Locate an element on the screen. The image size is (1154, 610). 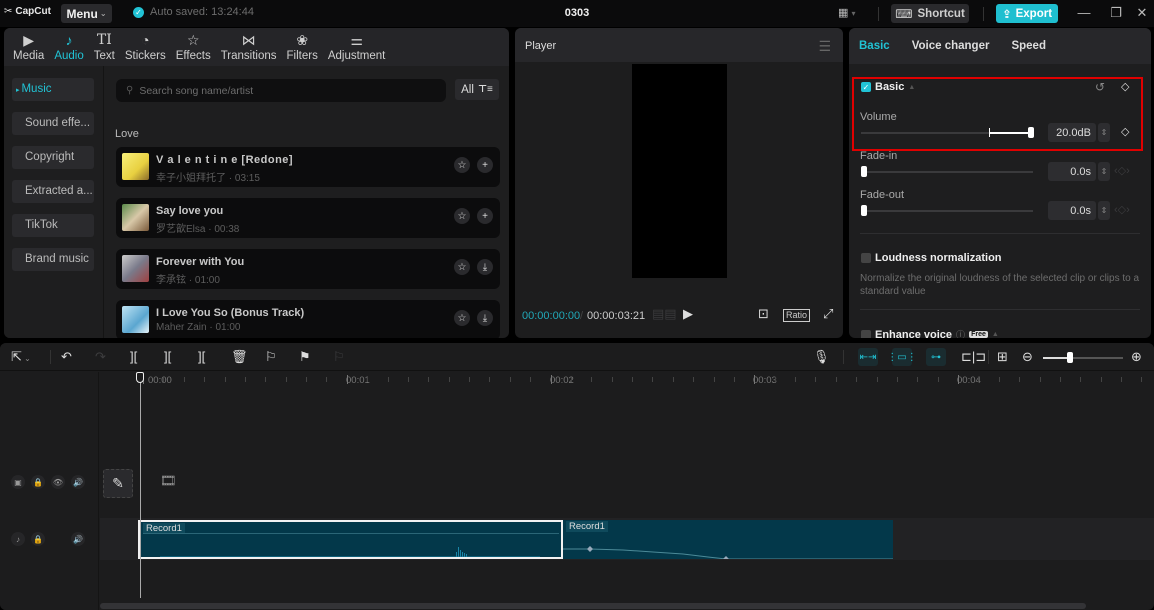
trim-right-icon: ][ is located at coordinates (202, 356).